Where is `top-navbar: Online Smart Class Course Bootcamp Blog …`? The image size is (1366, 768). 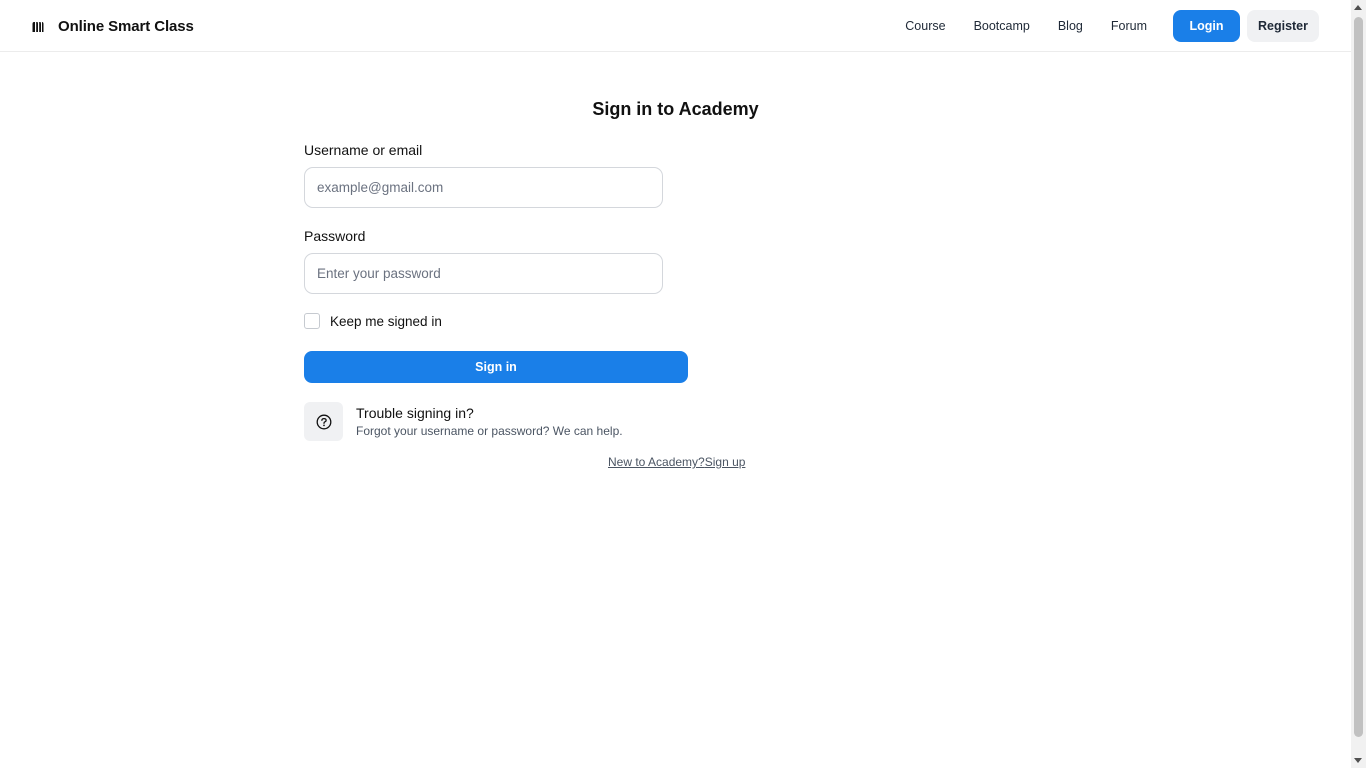 top-navbar: Online Smart Class Course Bootcamp Blog … is located at coordinates (675, 26).